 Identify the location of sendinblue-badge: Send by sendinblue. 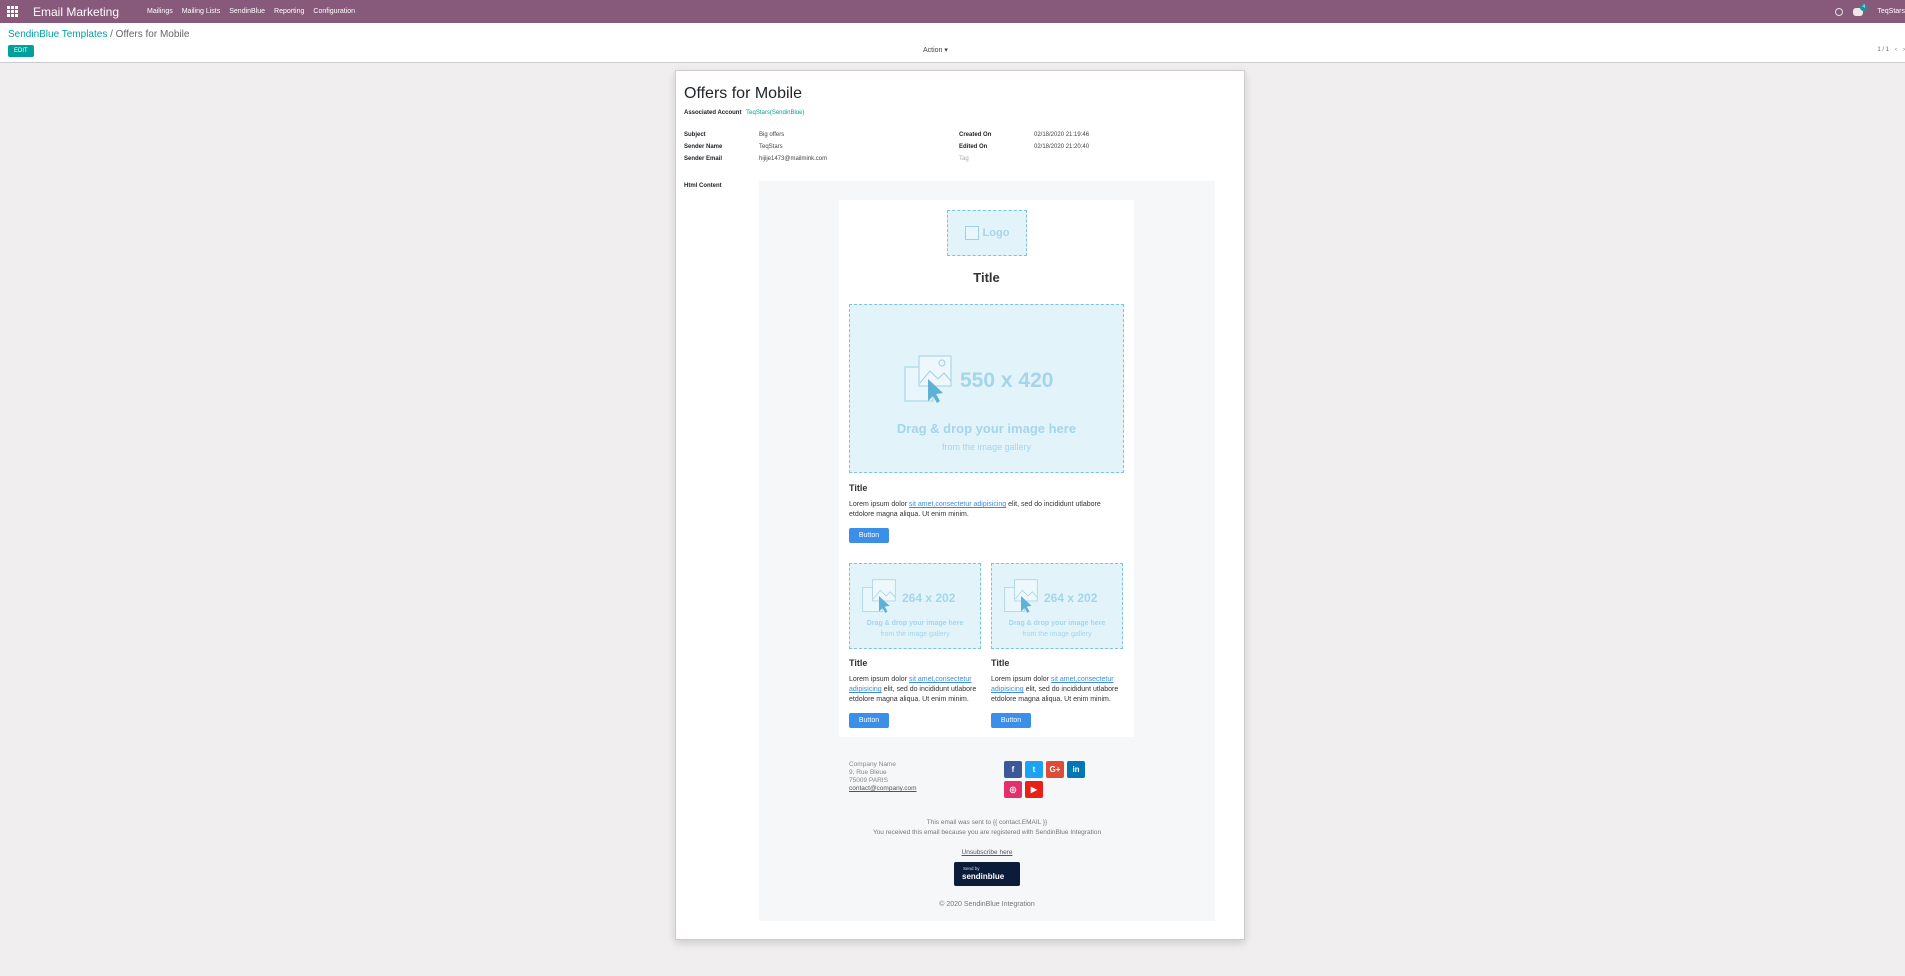
(987, 874).